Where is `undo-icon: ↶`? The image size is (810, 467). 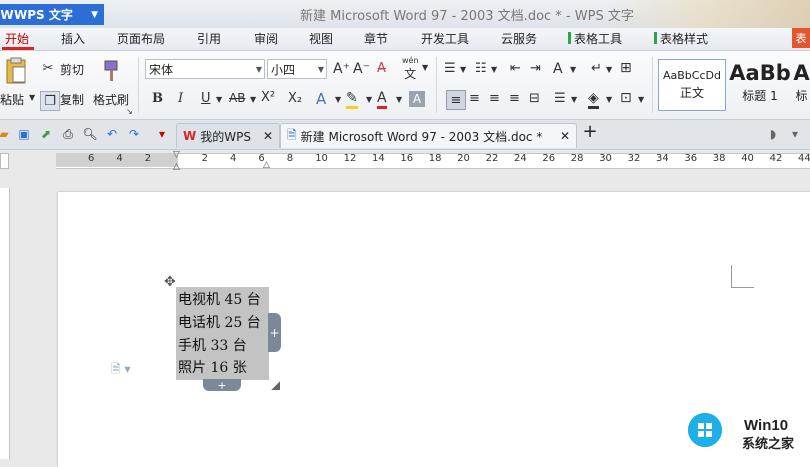 undo-icon: ↶ is located at coordinates (112, 134).